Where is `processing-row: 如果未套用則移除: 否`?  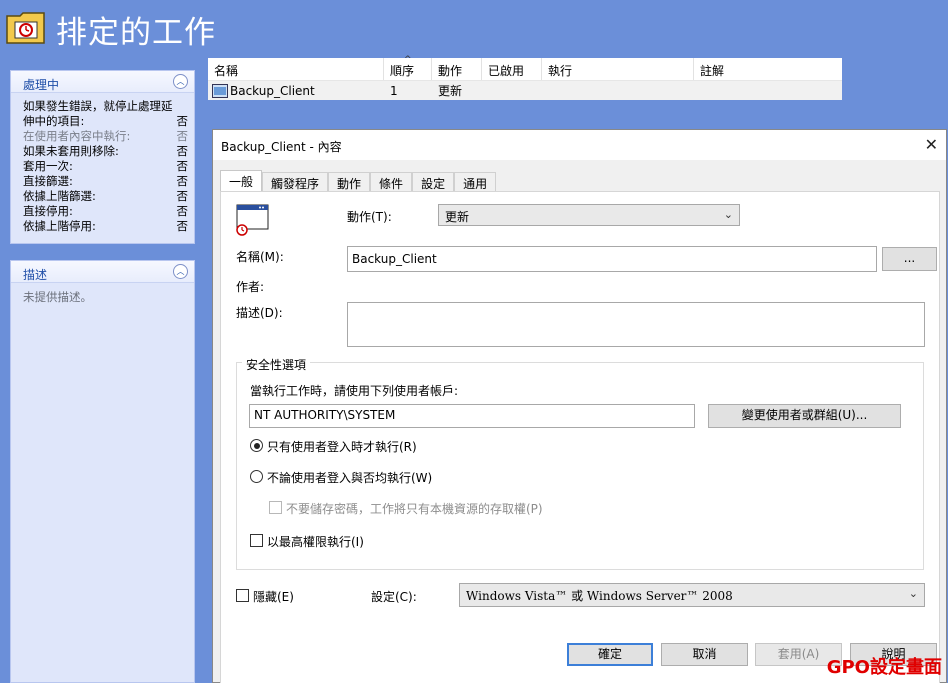
processing-row: 如果未套用則移除: 否 is located at coordinates (105, 151).